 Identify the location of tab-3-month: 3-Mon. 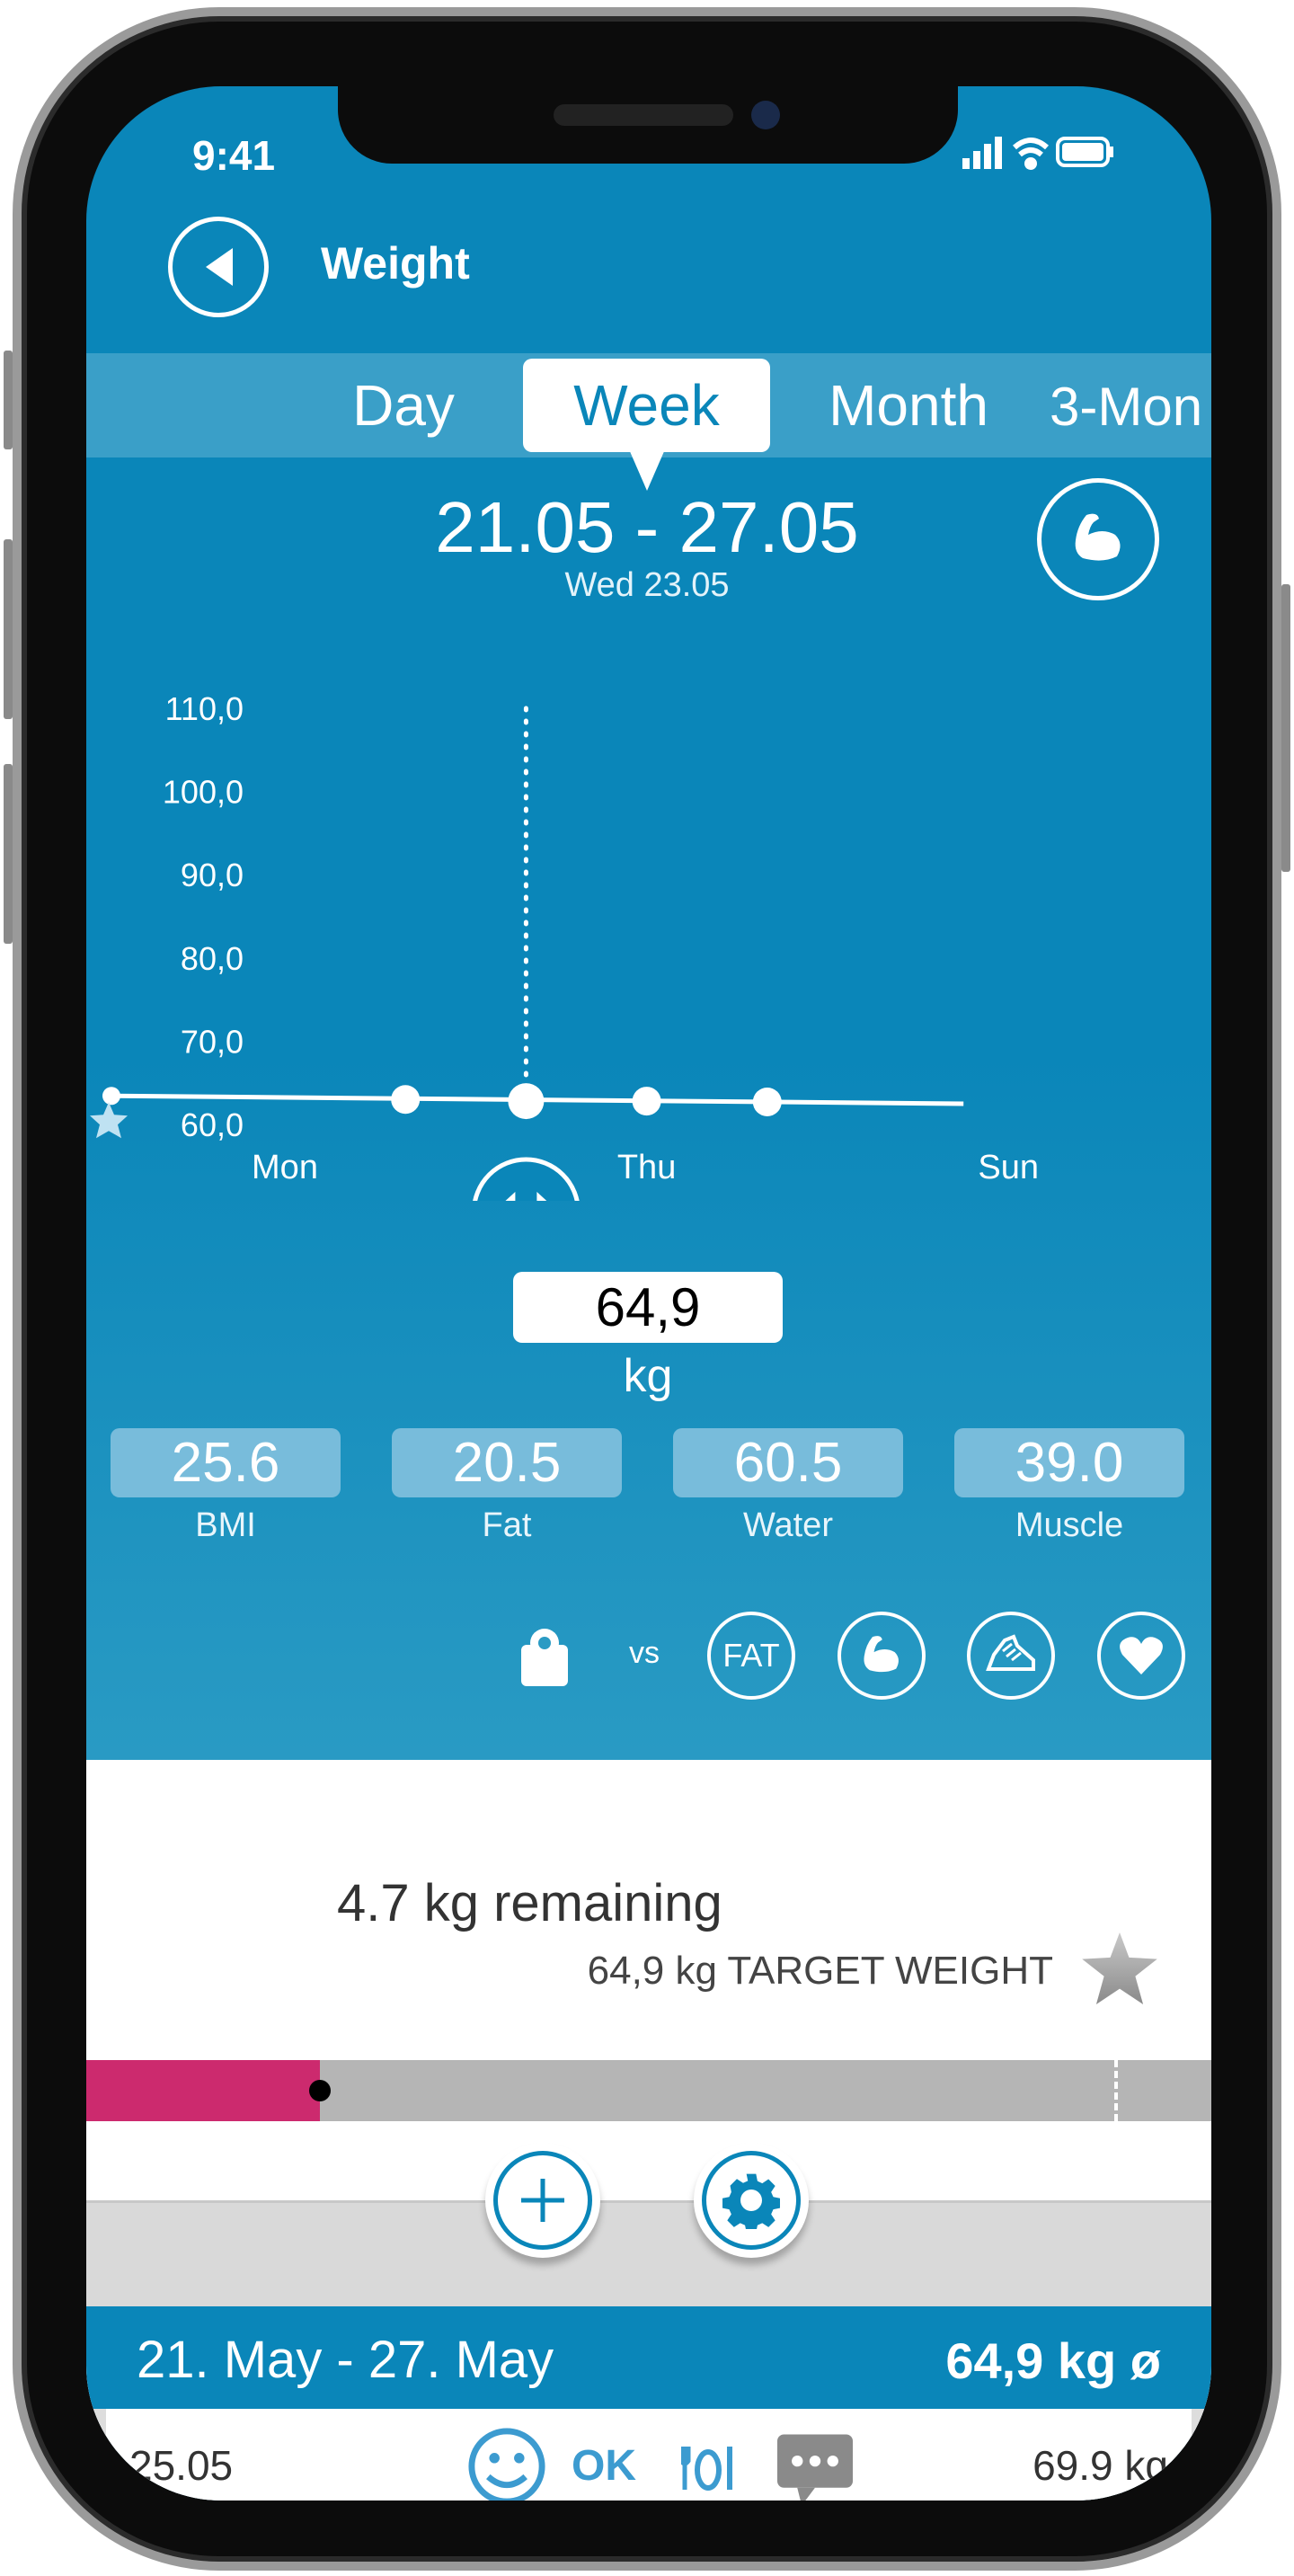
(1126, 407).